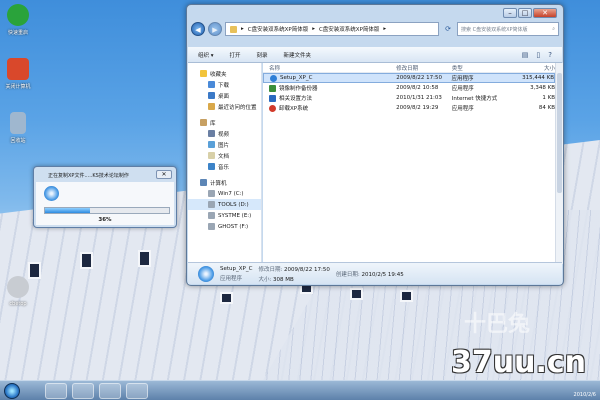 The height and width of the screenshot is (400, 600). What do you see at coordinates (224, 73) in the screenshot?
I see `nav-favorites: 收藏夹` at bounding box center [224, 73].